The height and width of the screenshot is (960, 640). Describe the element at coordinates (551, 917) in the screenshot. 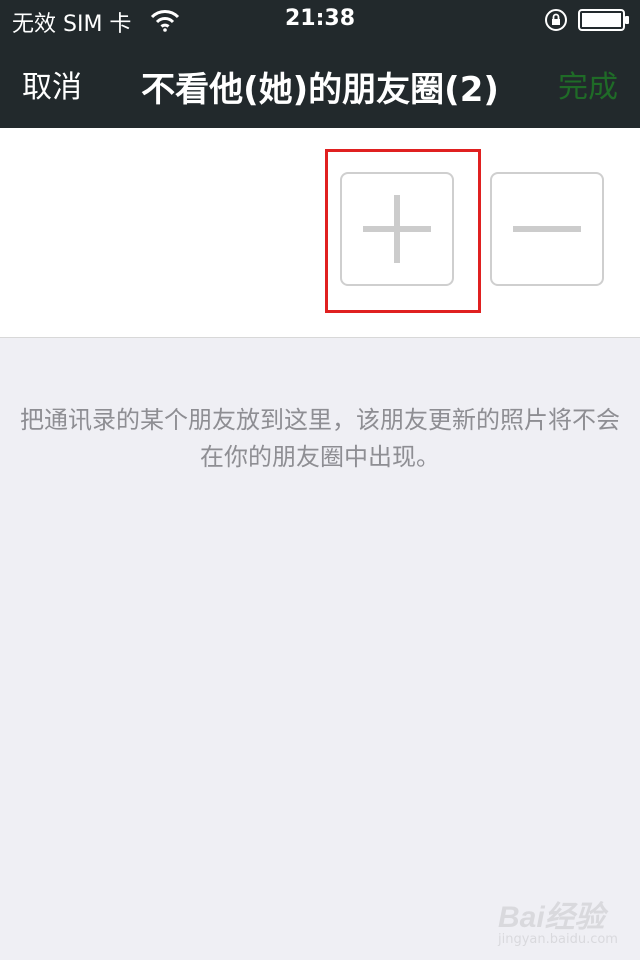

I see `watermark-logo: Bai经验` at that location.